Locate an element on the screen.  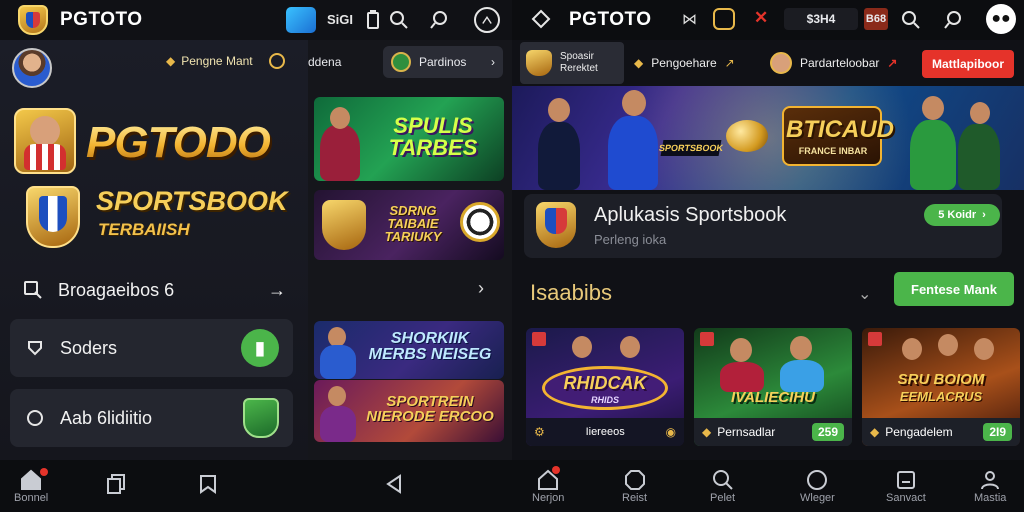
drawer-menu-item-1: Broagaeibos 6 → is located at coordinates (154, 290).